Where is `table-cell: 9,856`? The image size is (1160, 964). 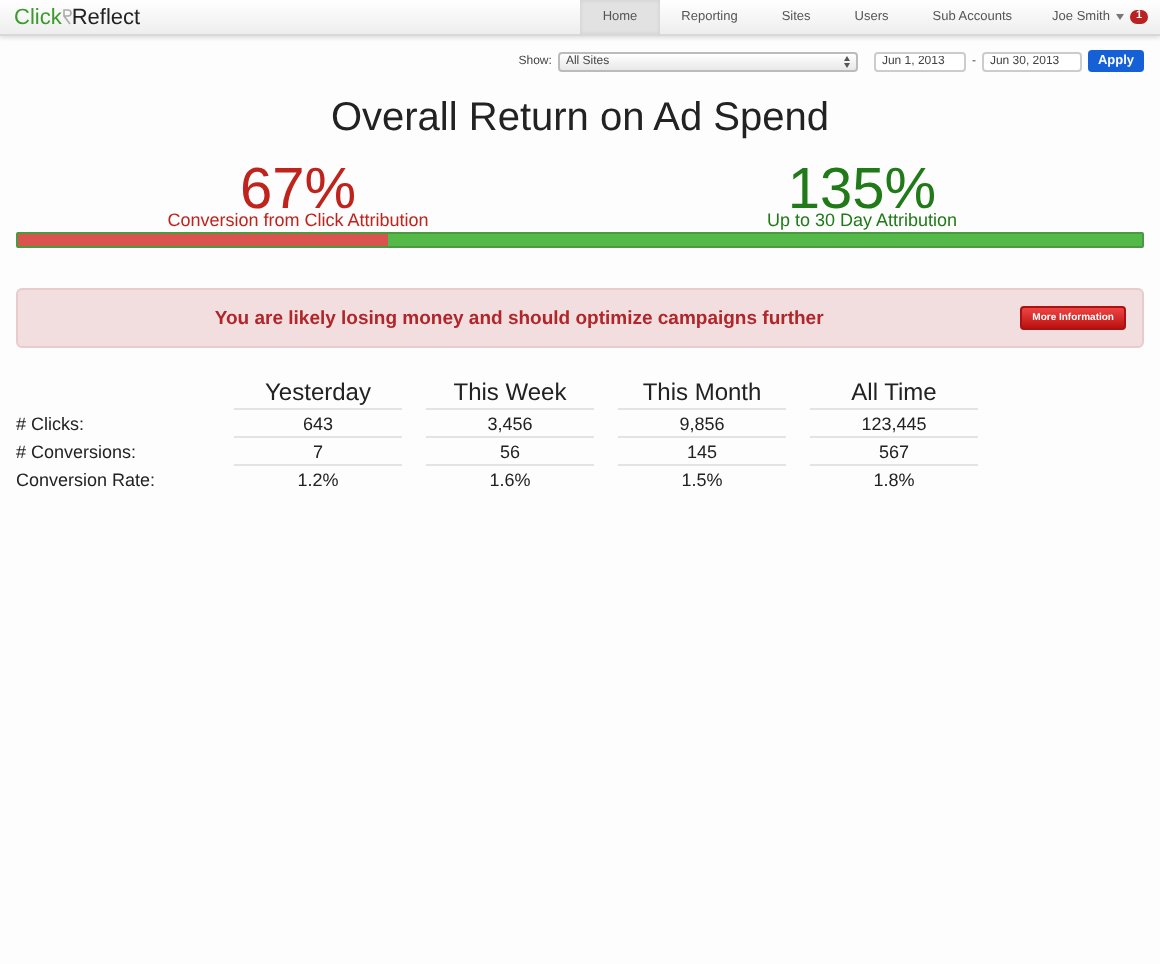
table-cell: 9,856 is located at coordinates (702, 424).